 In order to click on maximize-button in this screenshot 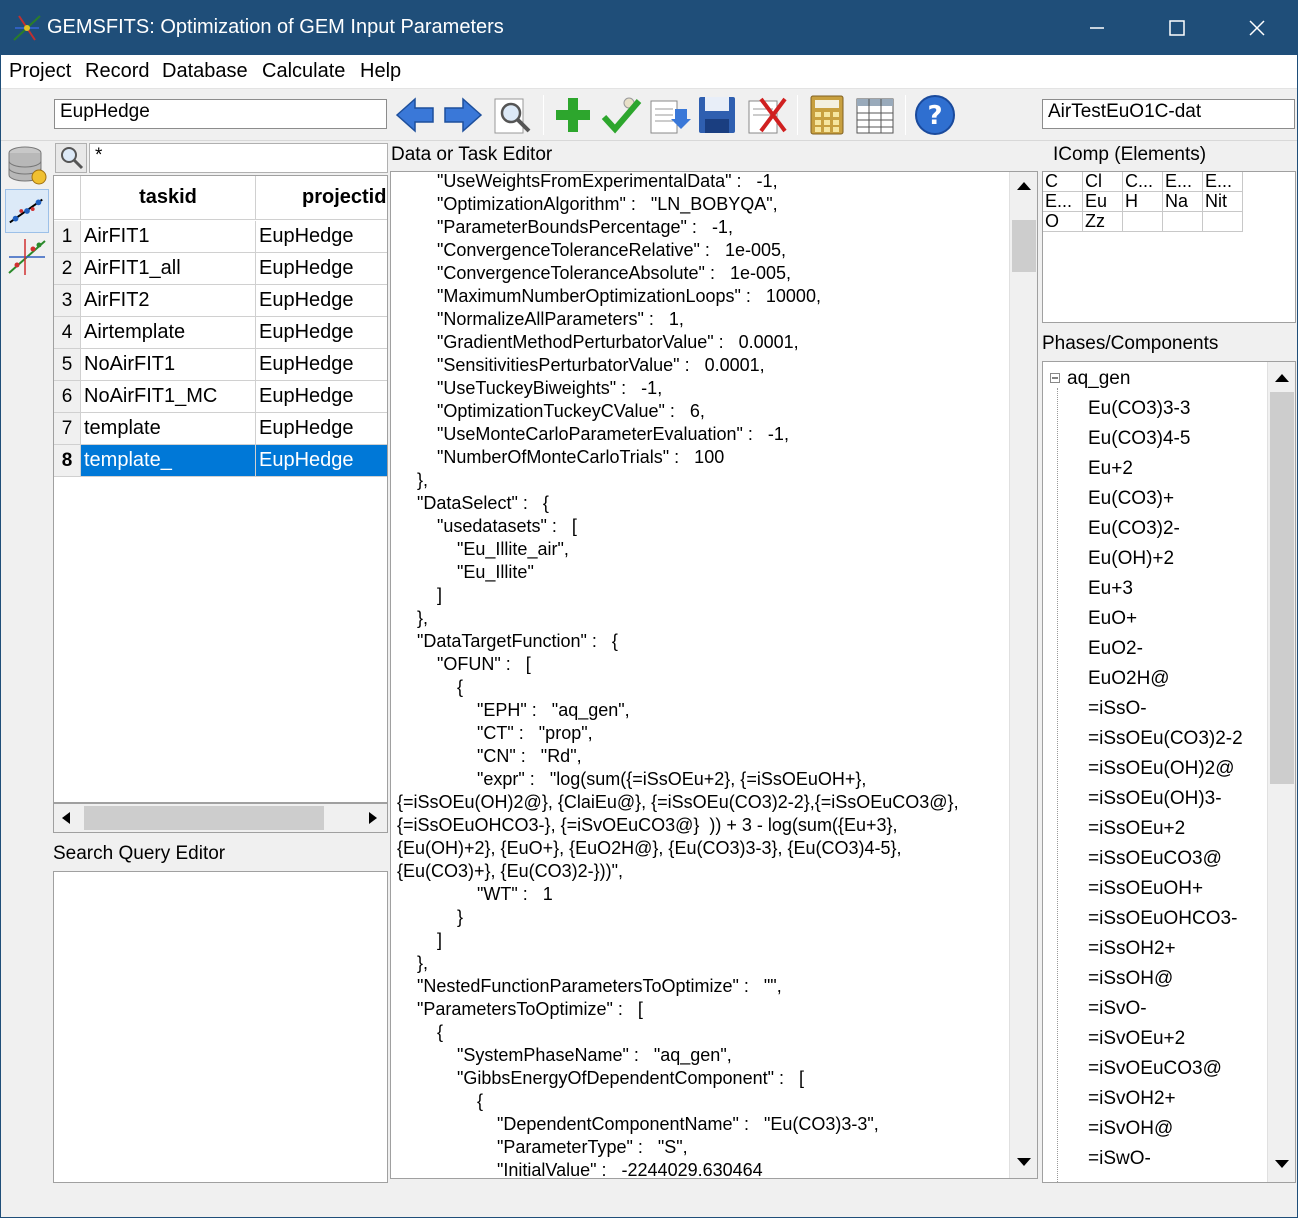, I will do `click(1177, 28)`.